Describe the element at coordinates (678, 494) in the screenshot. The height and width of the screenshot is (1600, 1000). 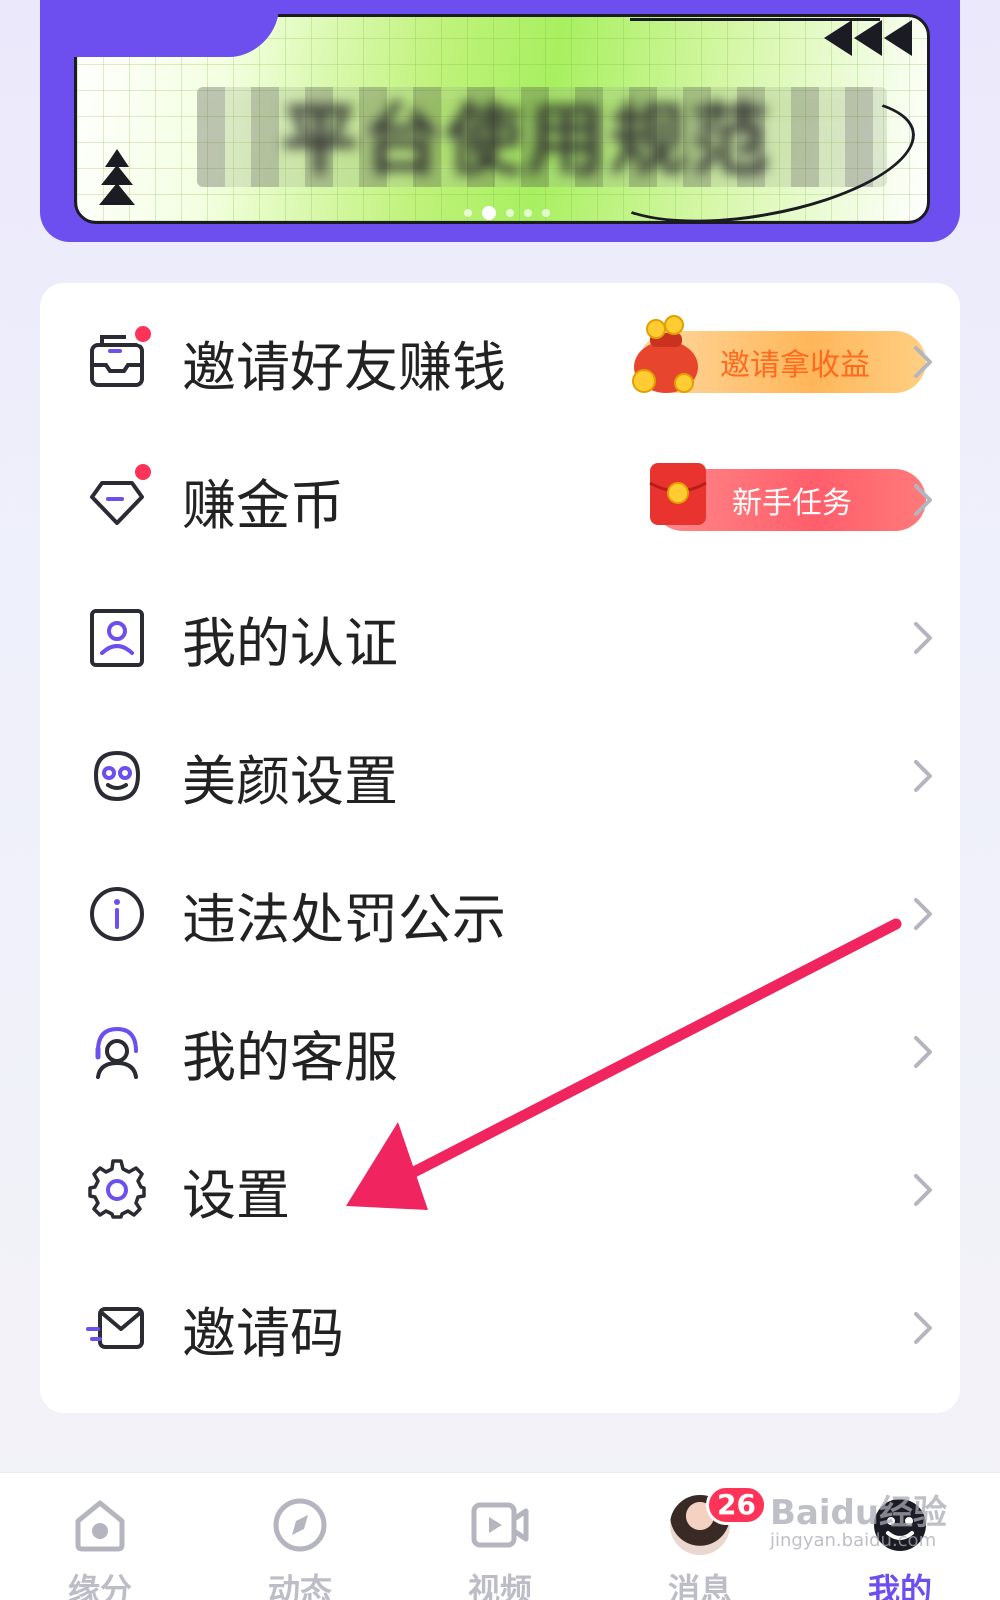
I see `red-envelope-icon` at that location.